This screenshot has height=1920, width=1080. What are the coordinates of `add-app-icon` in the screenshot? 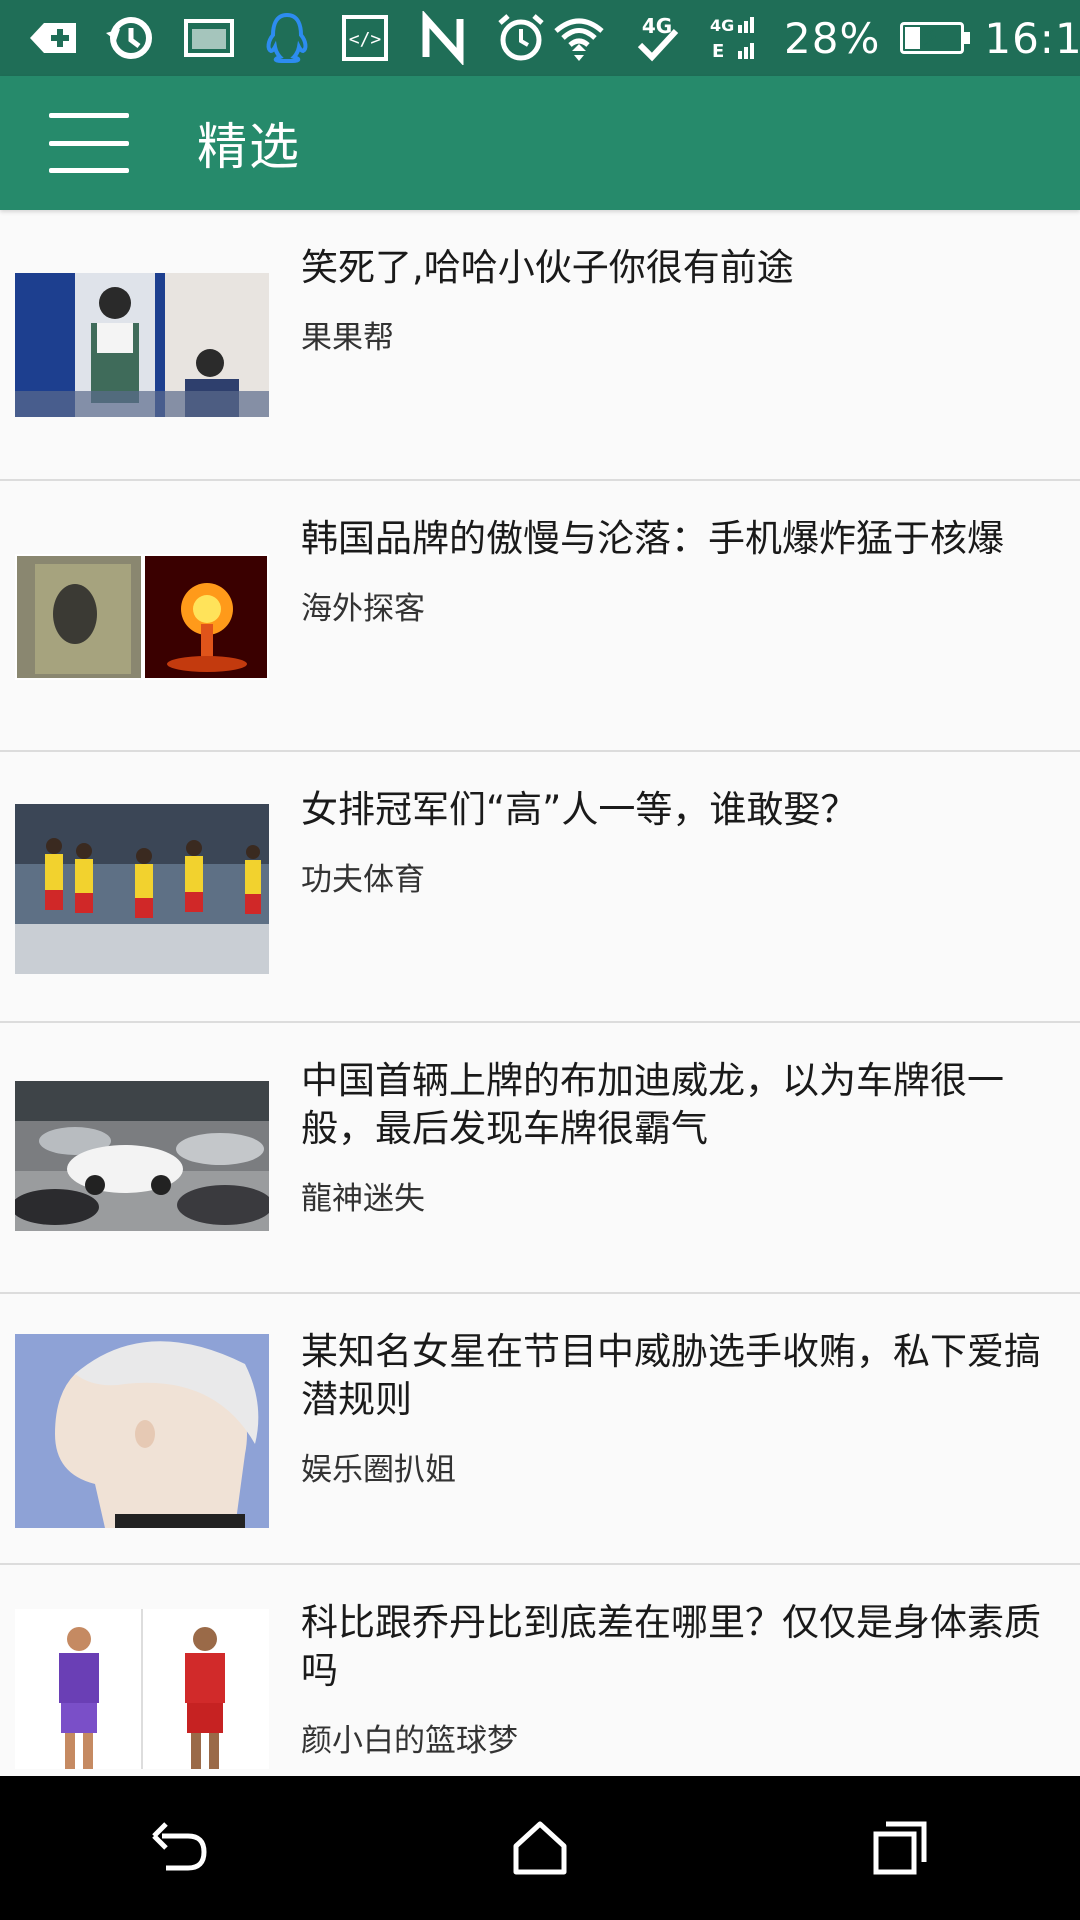 It's located at (53, 38).